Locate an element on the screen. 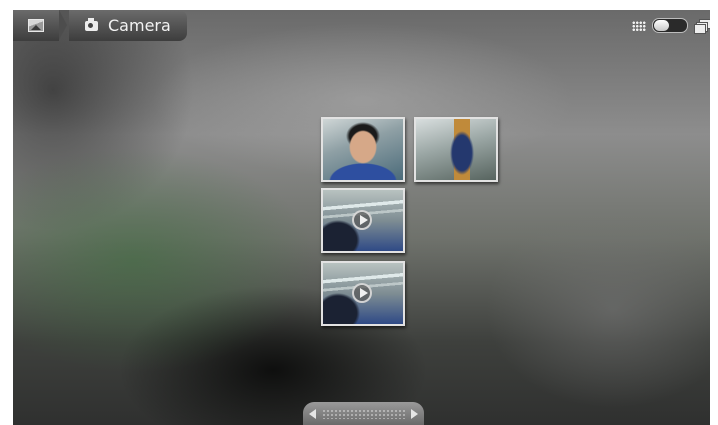  view-switcher is located at coordinates (671, 26).